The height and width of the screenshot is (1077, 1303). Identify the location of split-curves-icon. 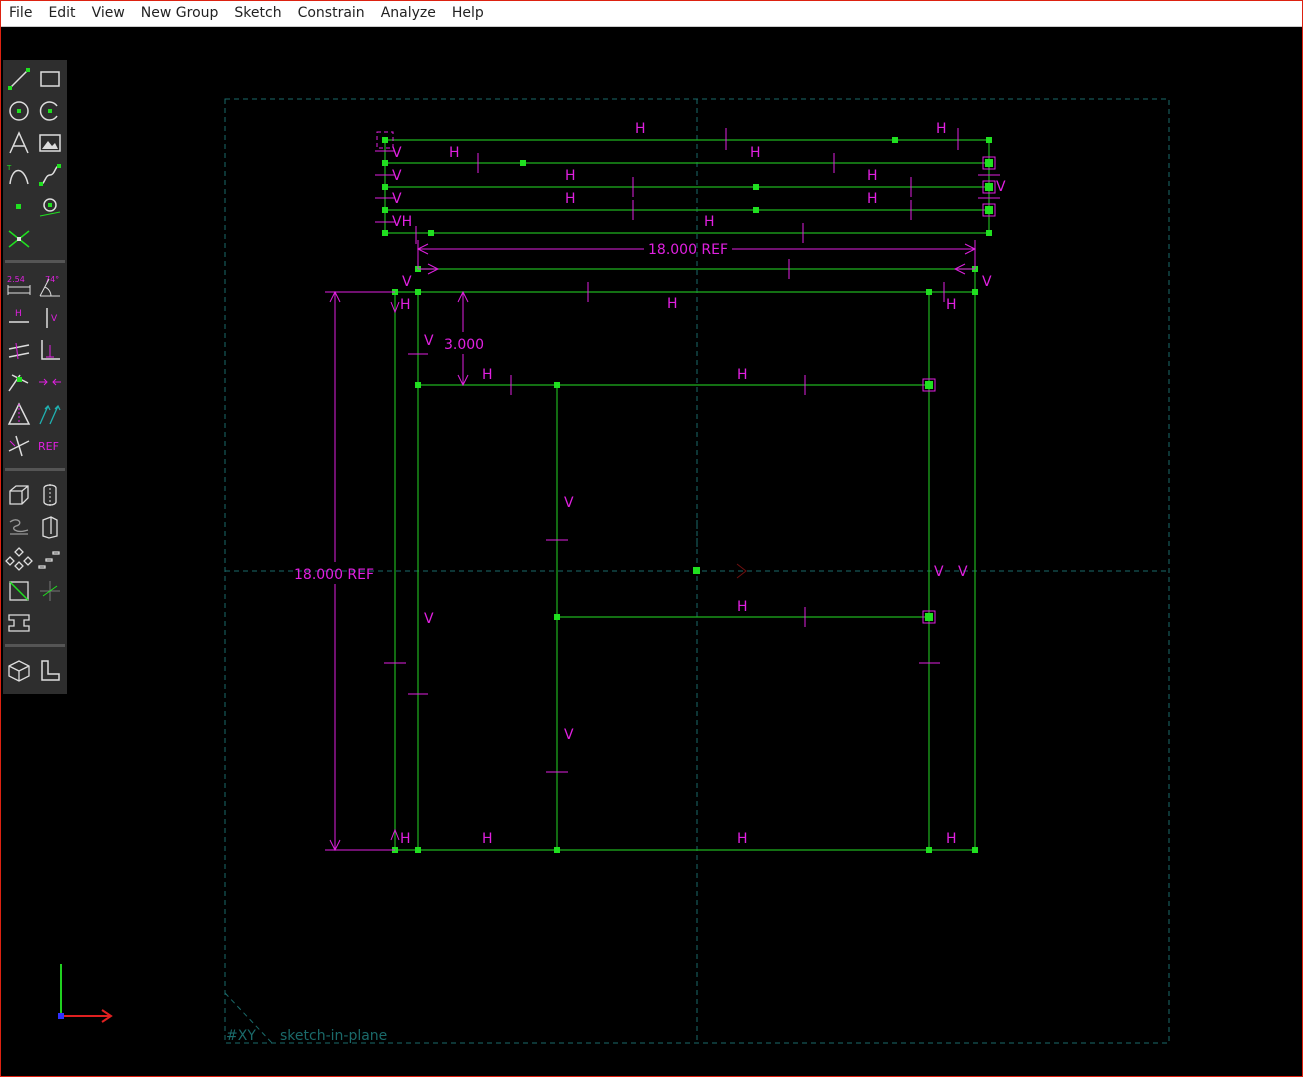
(19, 239).